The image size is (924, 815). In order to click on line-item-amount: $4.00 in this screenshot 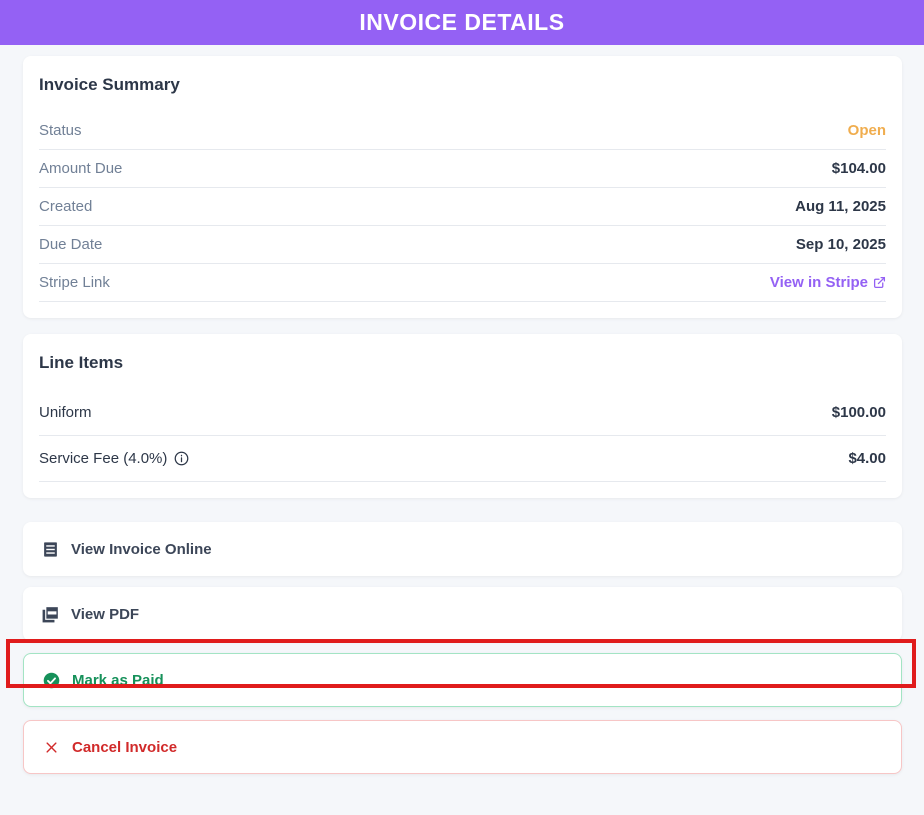, I will do `click(867, 458)`.